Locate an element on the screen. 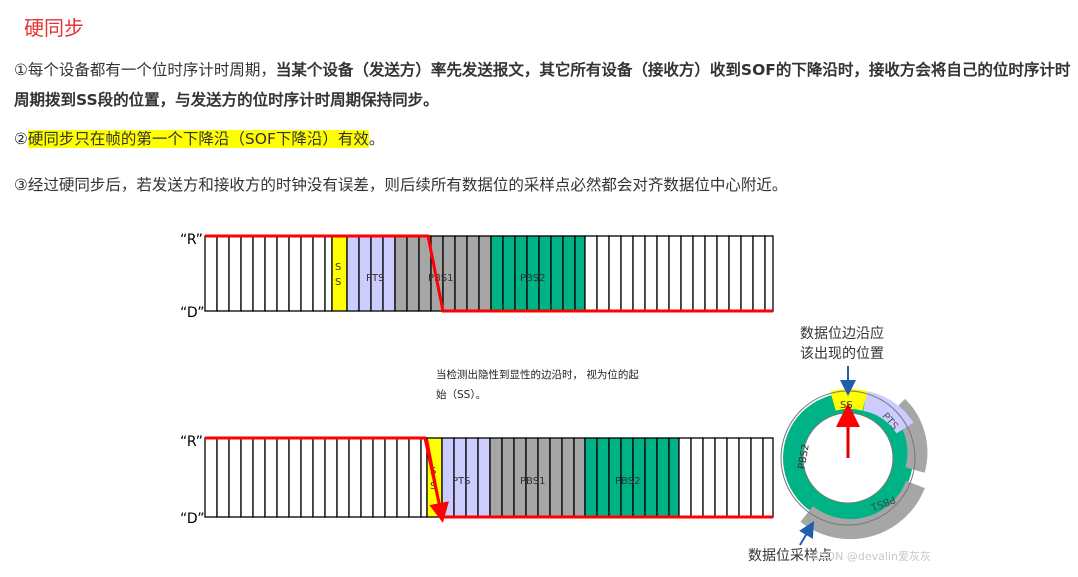 This screenshot has height=577, width=1078. pts-label-bottom: PTS is located at coordinates (461, 481).